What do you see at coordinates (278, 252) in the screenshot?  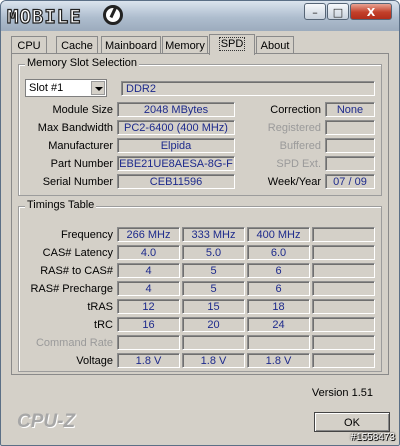 I see `timing-cell: 6.0` at bounding box center [278, 252].